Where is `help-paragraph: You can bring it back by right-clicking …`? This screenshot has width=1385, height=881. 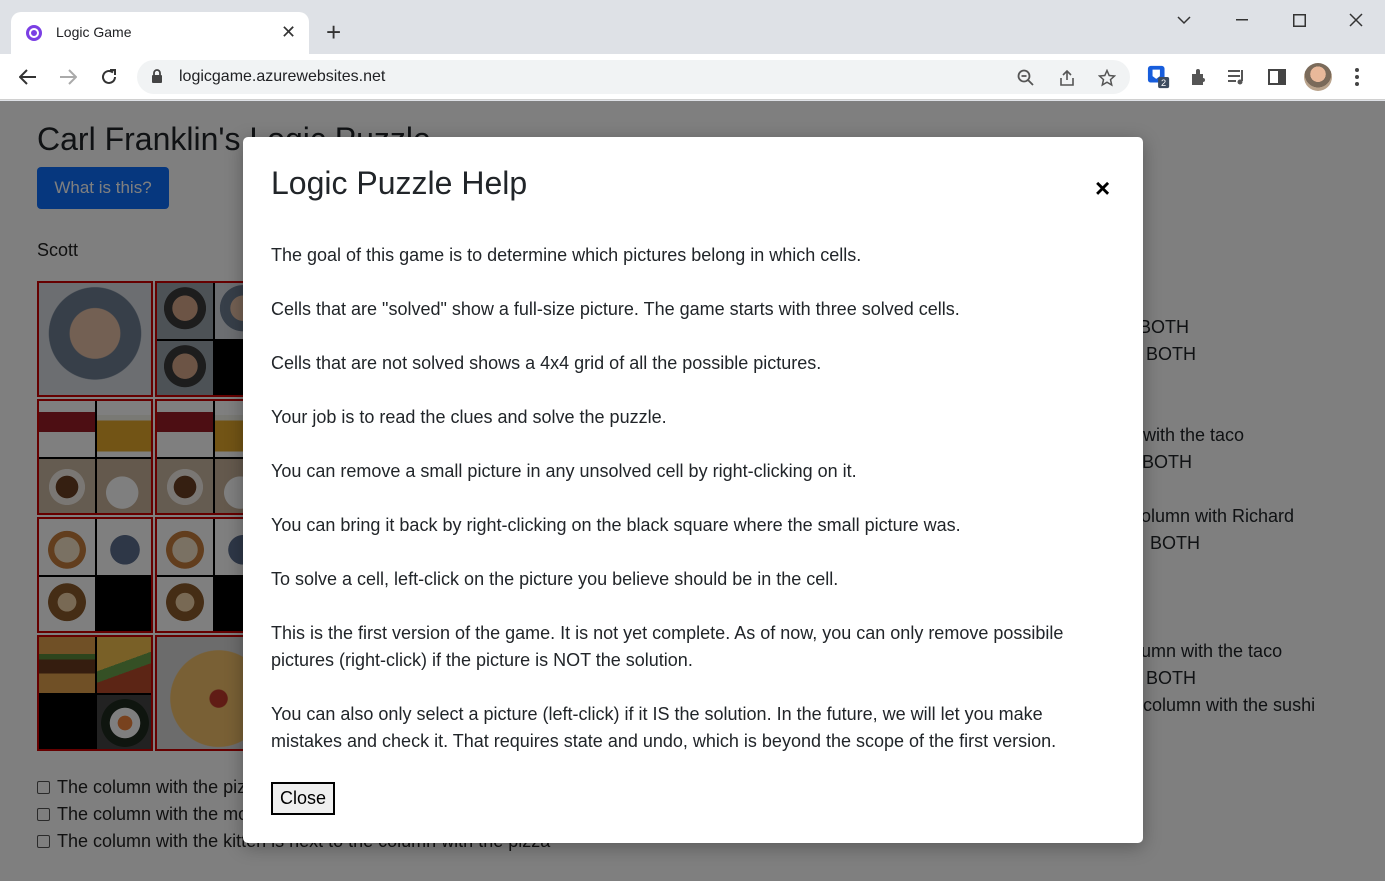 help-paragraph: You can bring it back by right-clicking … is located at coordinates (616, 525).